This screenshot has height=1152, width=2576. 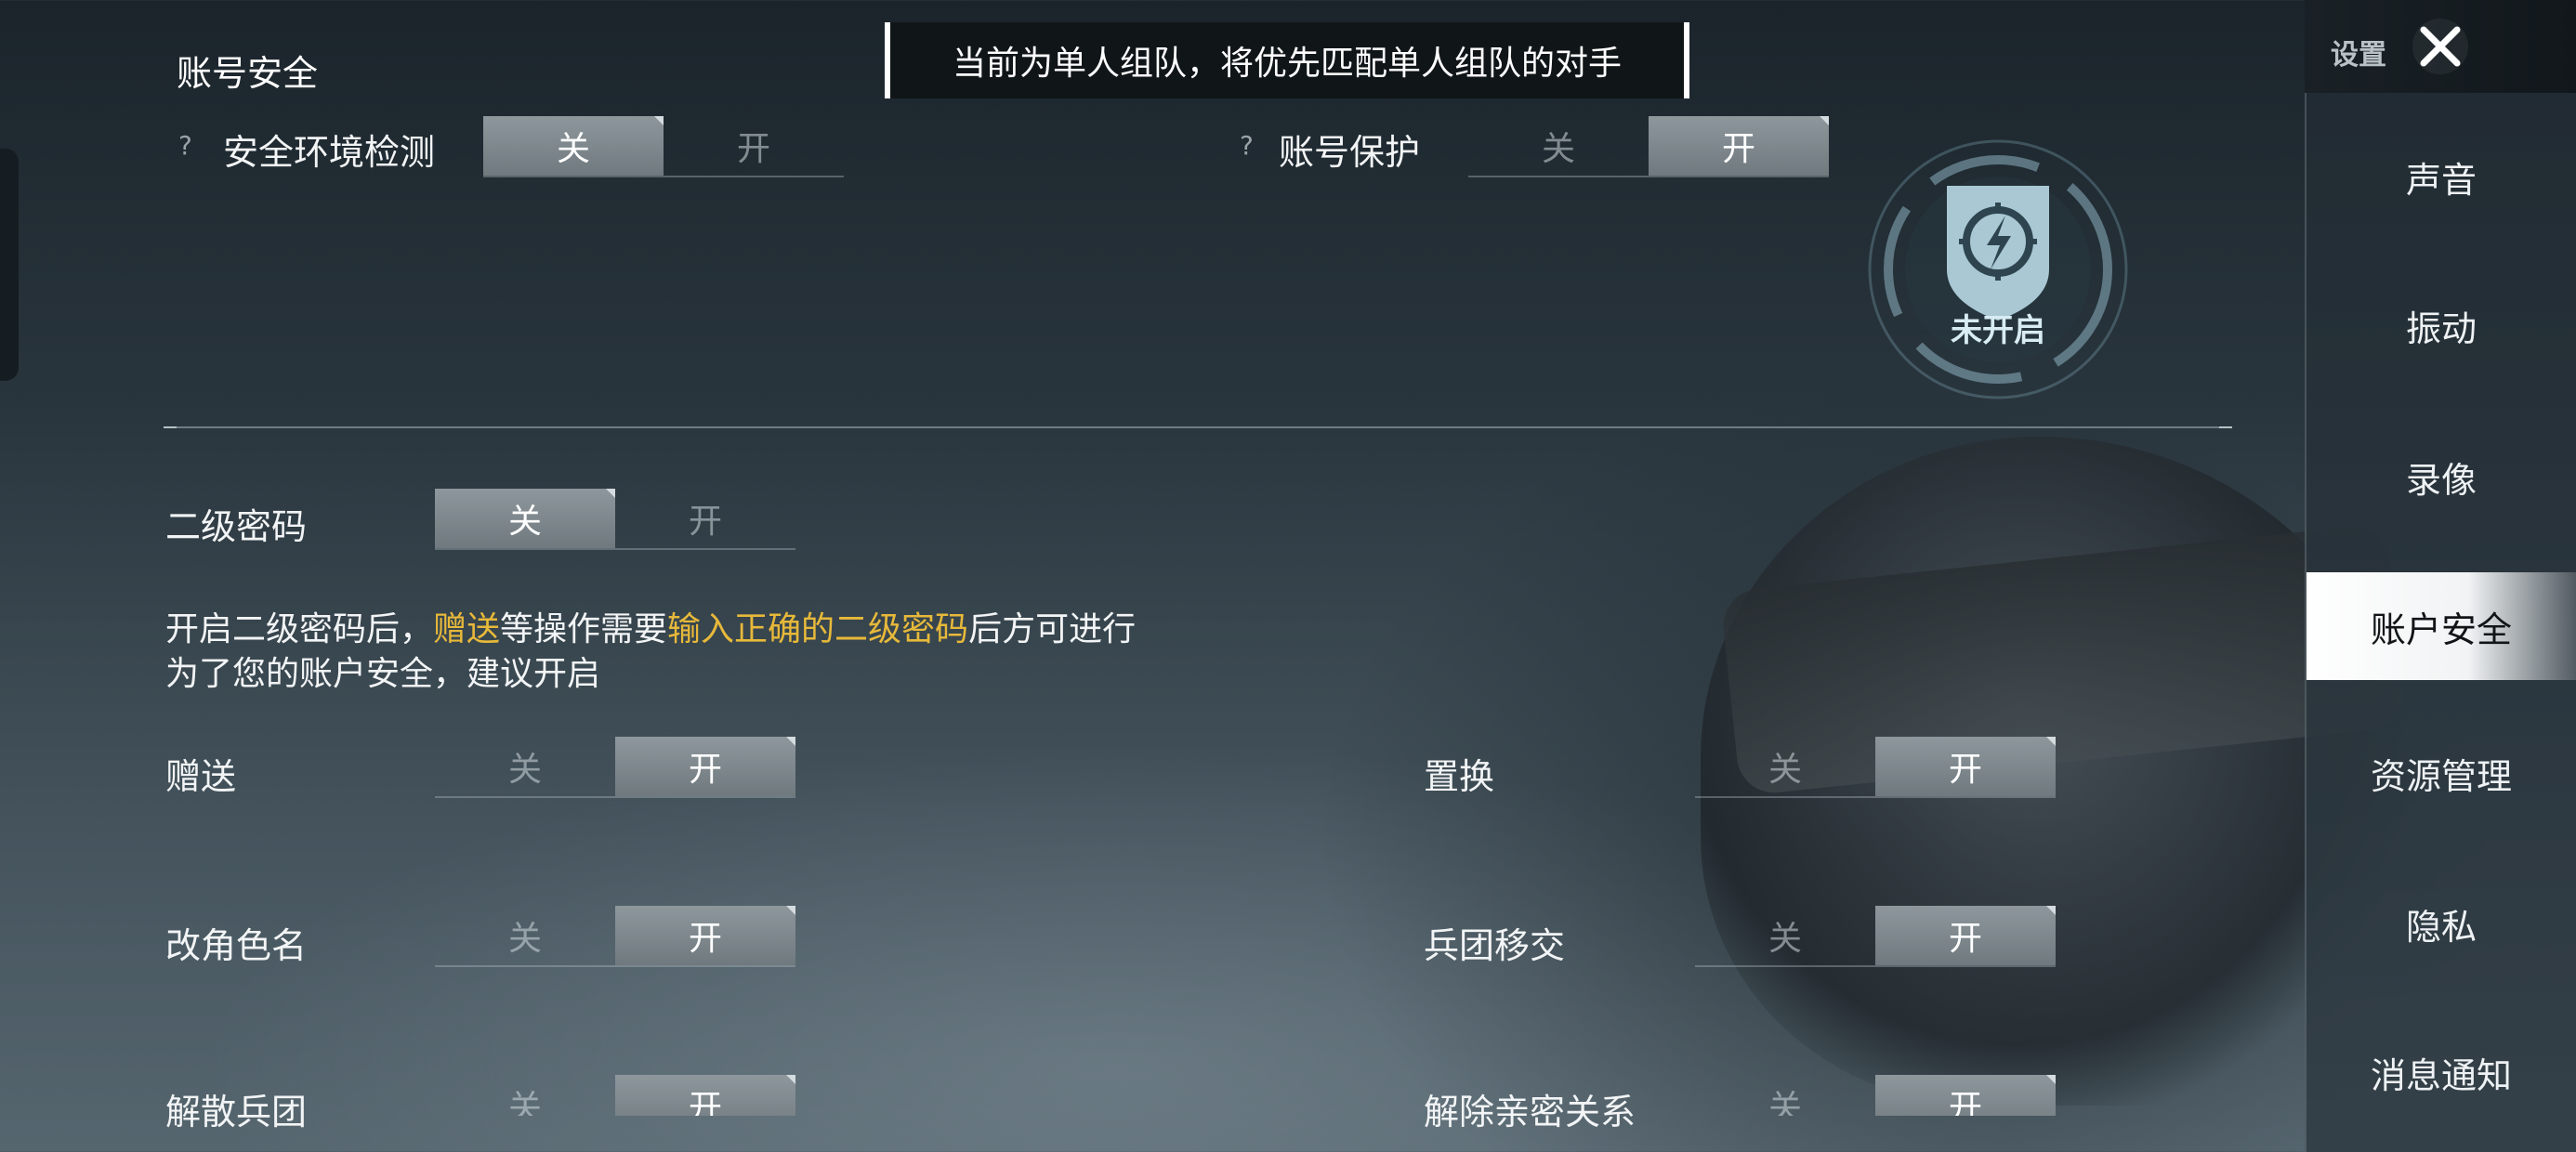 What do you see at coordinates (2441, 176) in the screenshot?
I see `sidebar-item-sound: 声音` at bounding box center [2441, 176].